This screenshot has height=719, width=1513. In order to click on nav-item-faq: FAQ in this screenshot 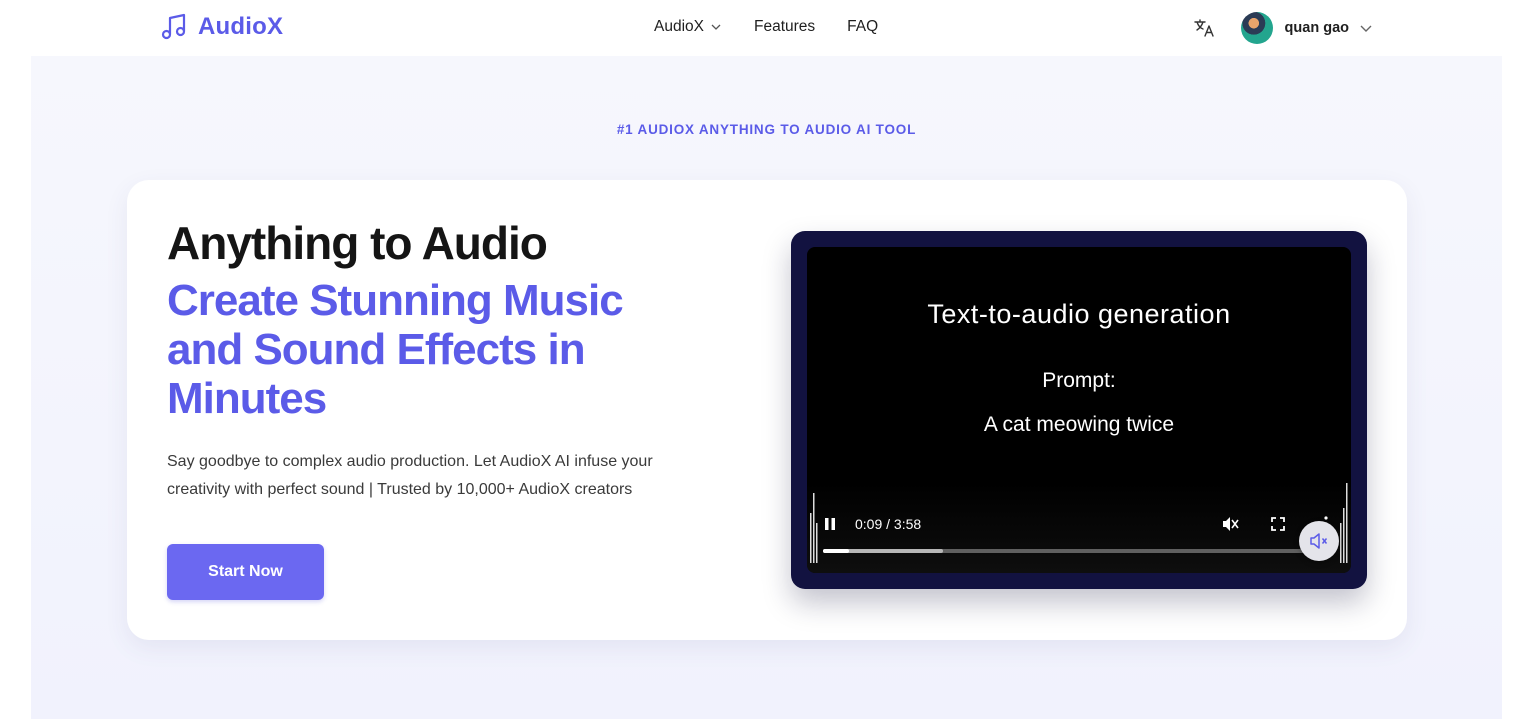, I will do `click(862, 27)`.